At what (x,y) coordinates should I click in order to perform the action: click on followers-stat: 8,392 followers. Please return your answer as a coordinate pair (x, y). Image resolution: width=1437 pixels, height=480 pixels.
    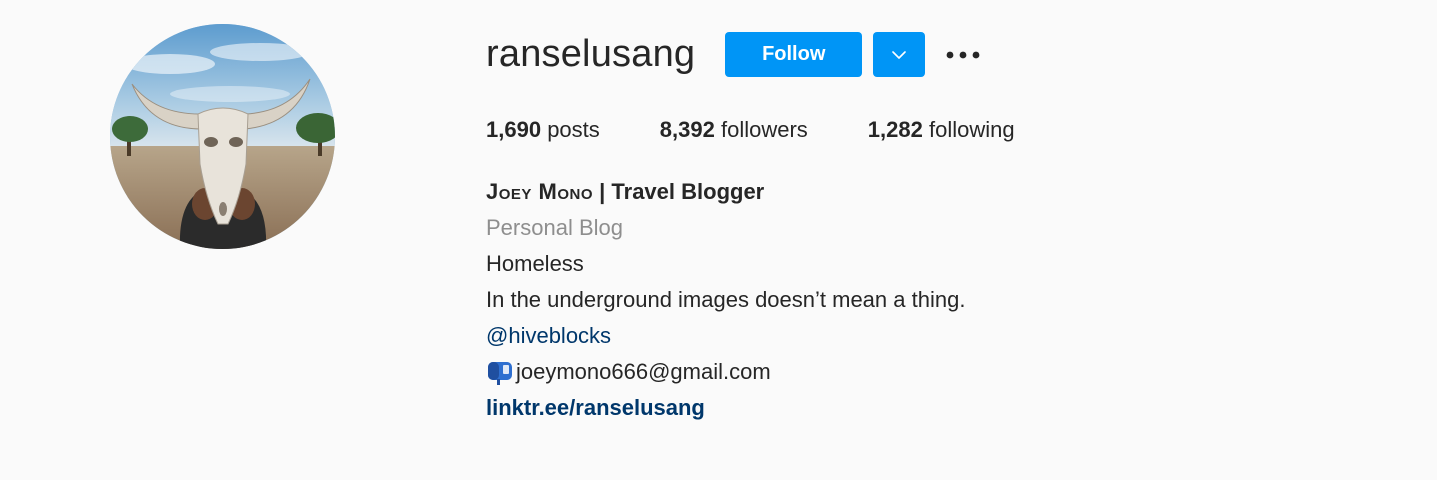
    Looking at the image, I should click on (734, 130).